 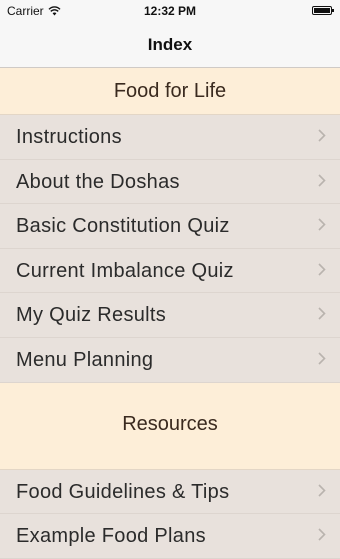 I want to click on status-time: 12:32 PM, so click(x=170, y=11).